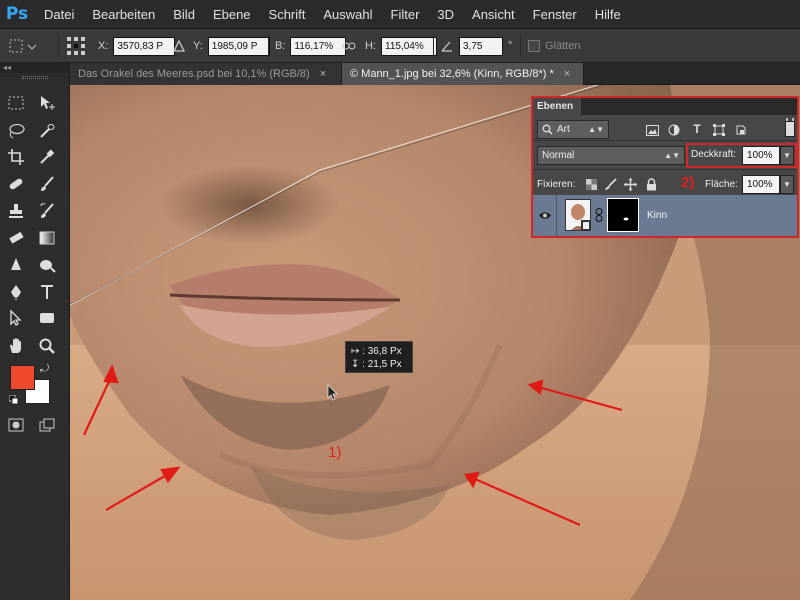  Describe the element at coordinates (47, 211) in the screenshot. I see `history-brush-icon` at that location.